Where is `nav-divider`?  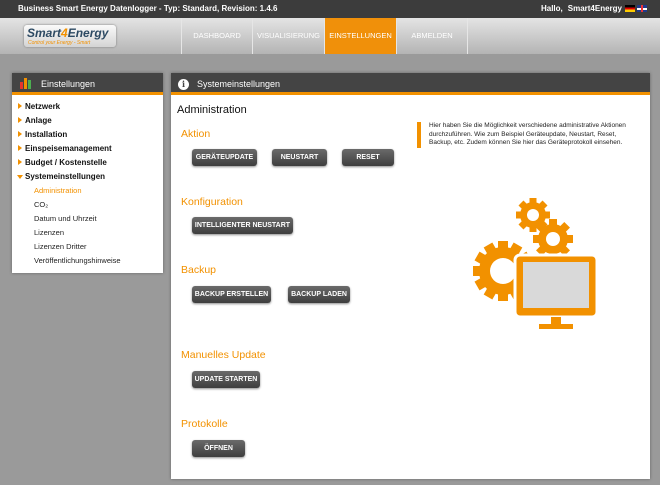 nav-divider is located at coordinates (467, 36).